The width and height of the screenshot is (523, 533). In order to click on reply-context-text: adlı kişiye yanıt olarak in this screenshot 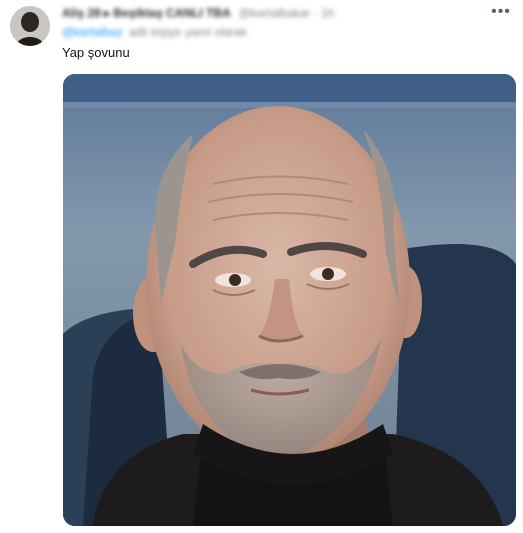, I will do `click(187, 32)`.